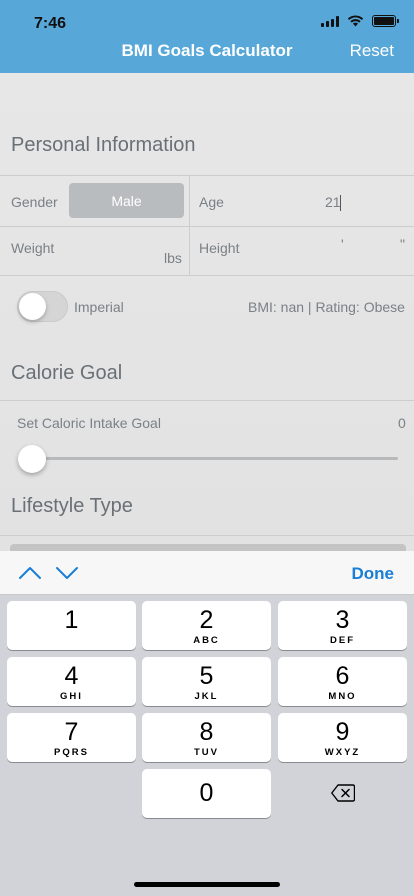  I want to click on key-9: 9 WXYZ, so click(342, 737).